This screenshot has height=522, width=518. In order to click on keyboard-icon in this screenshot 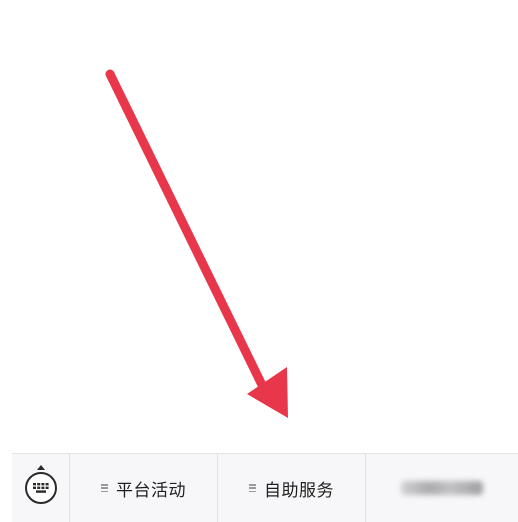, I will do `click(40, 488)`.